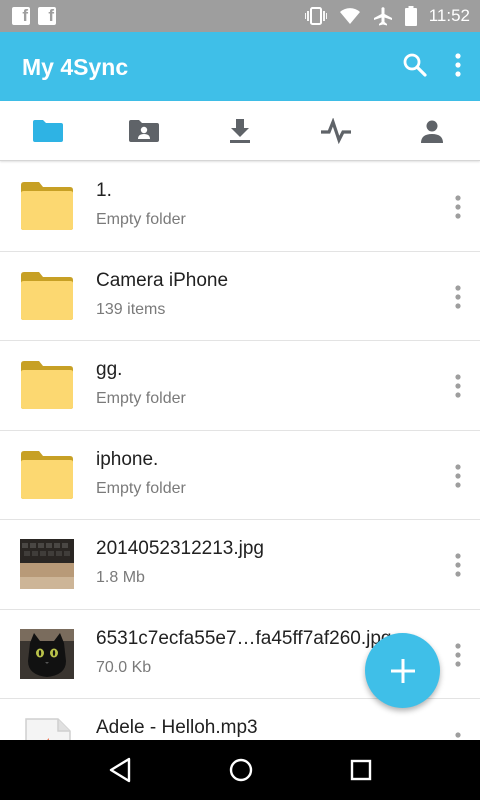 This screenshot has width=480, height=800. I want to click on tab-bar, so click(240, 131).